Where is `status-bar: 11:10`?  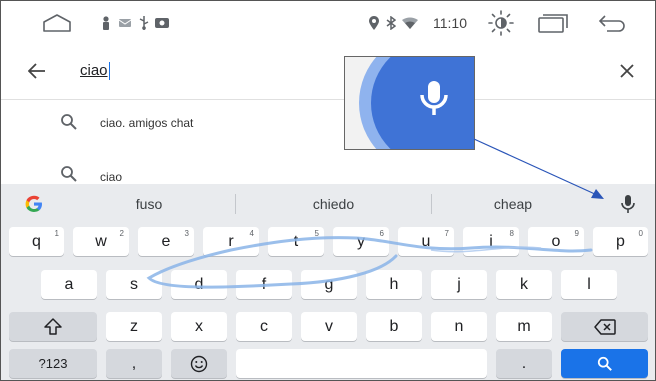
status-bar: 11:10 is located at coordinates (328, 23).